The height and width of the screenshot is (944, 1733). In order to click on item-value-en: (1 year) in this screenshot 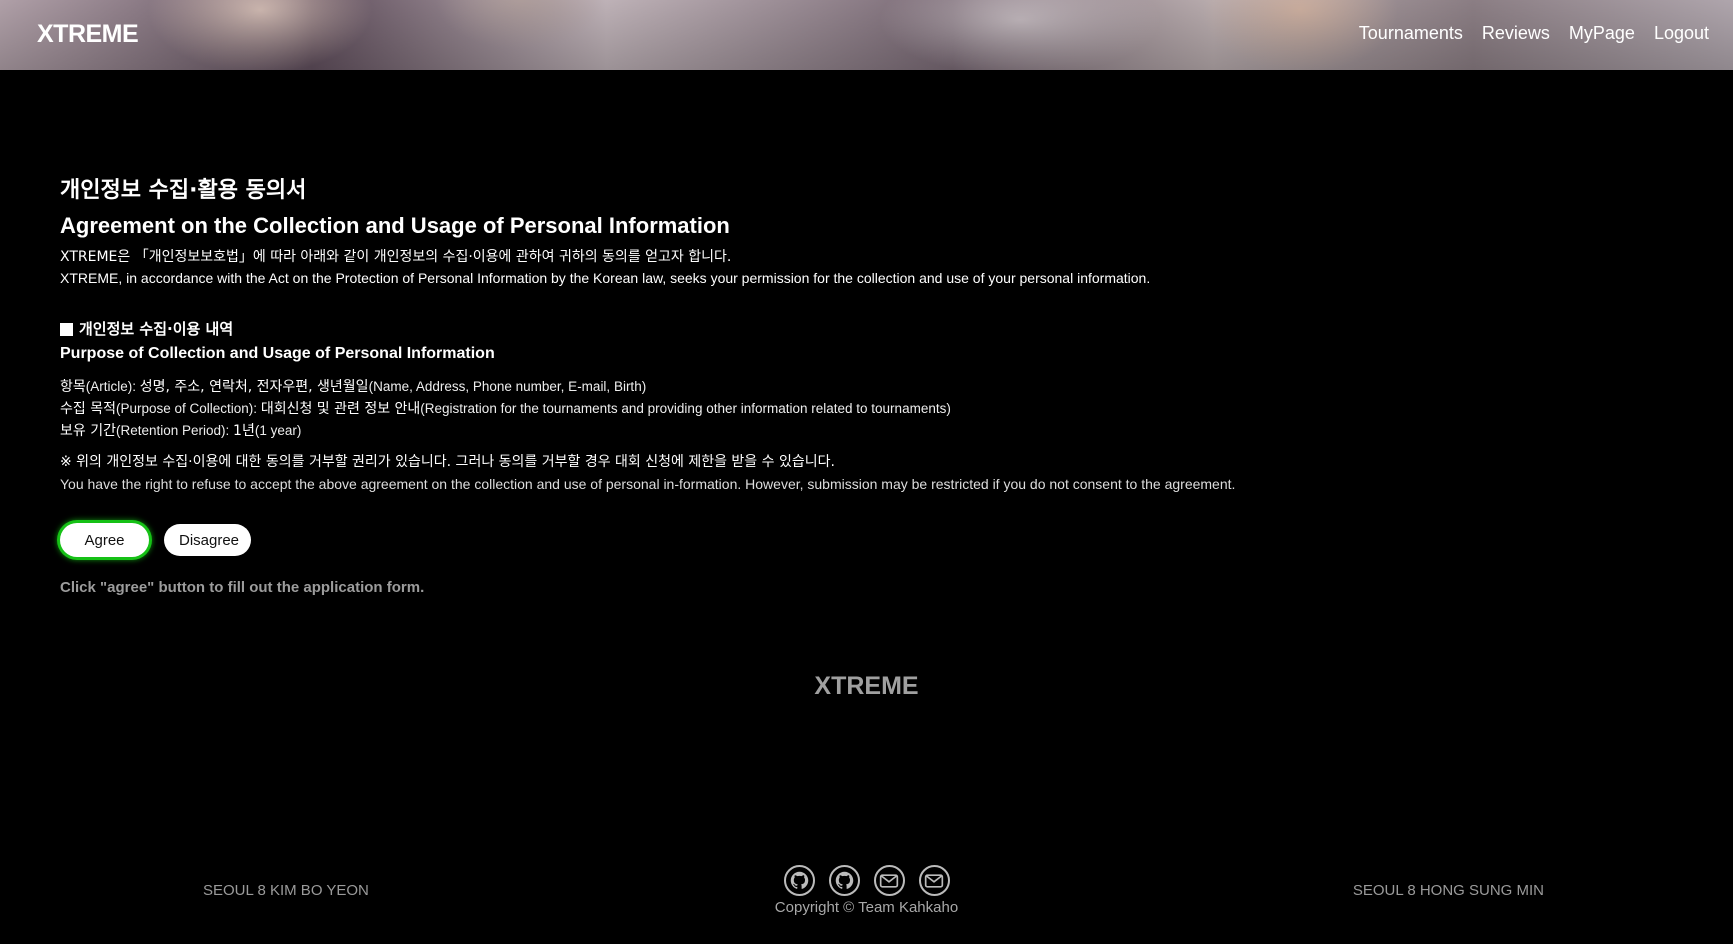, I will do `click(278, 430)`.